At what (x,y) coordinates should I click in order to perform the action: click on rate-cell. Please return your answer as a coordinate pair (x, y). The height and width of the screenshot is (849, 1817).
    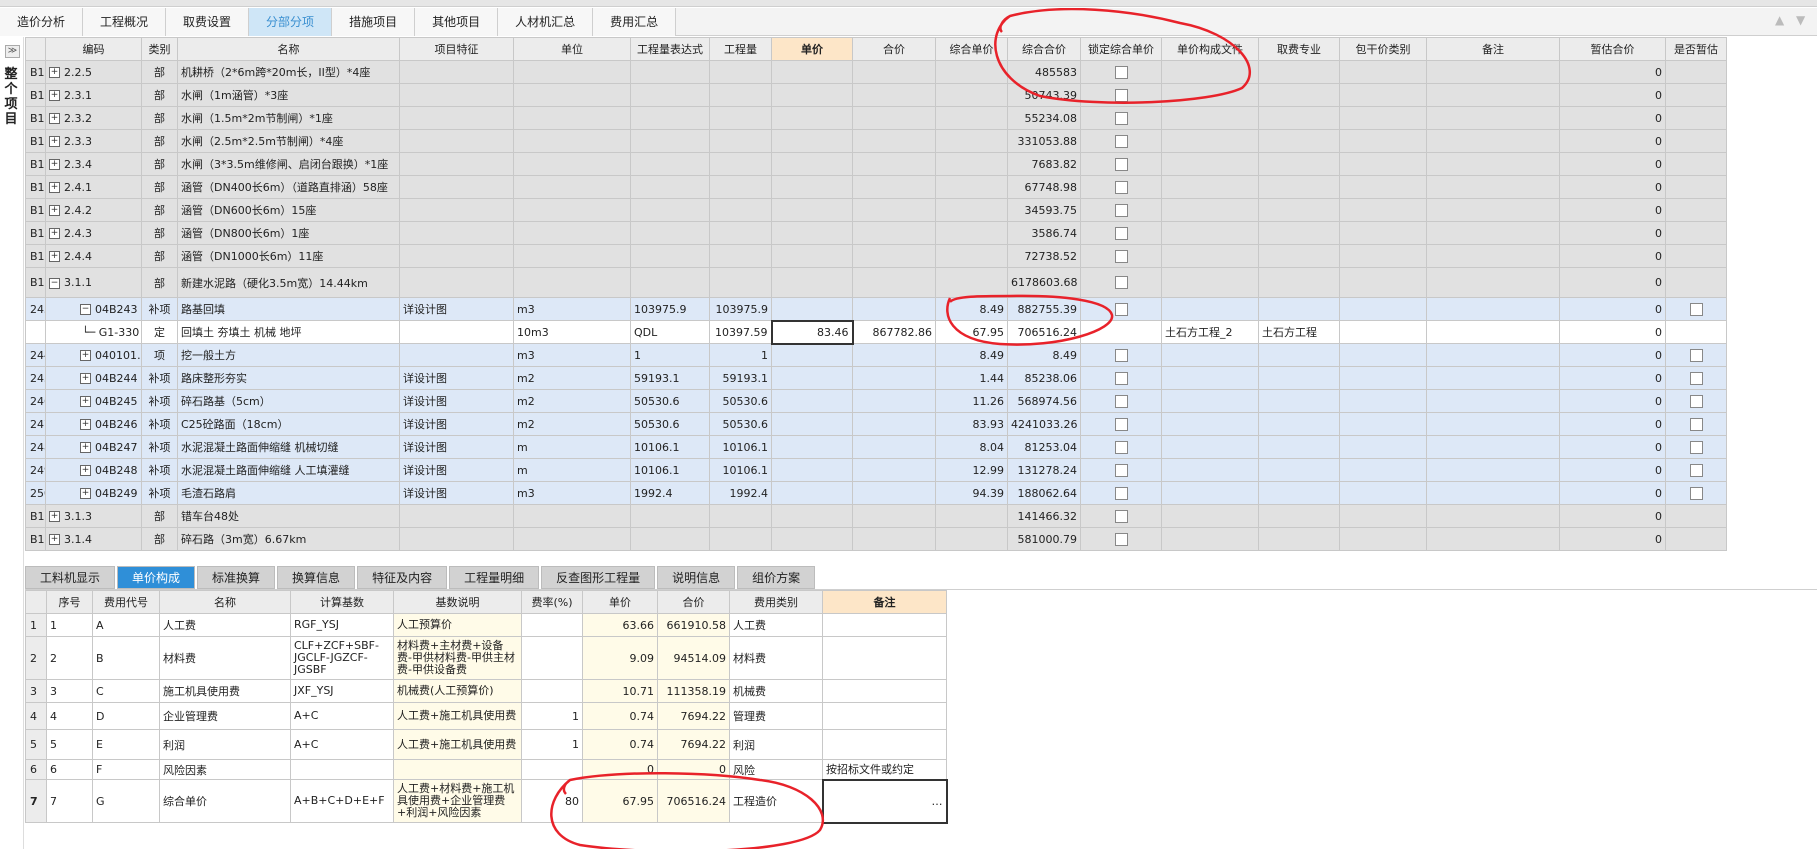
    Looking at the image, I should click on (552, 658).